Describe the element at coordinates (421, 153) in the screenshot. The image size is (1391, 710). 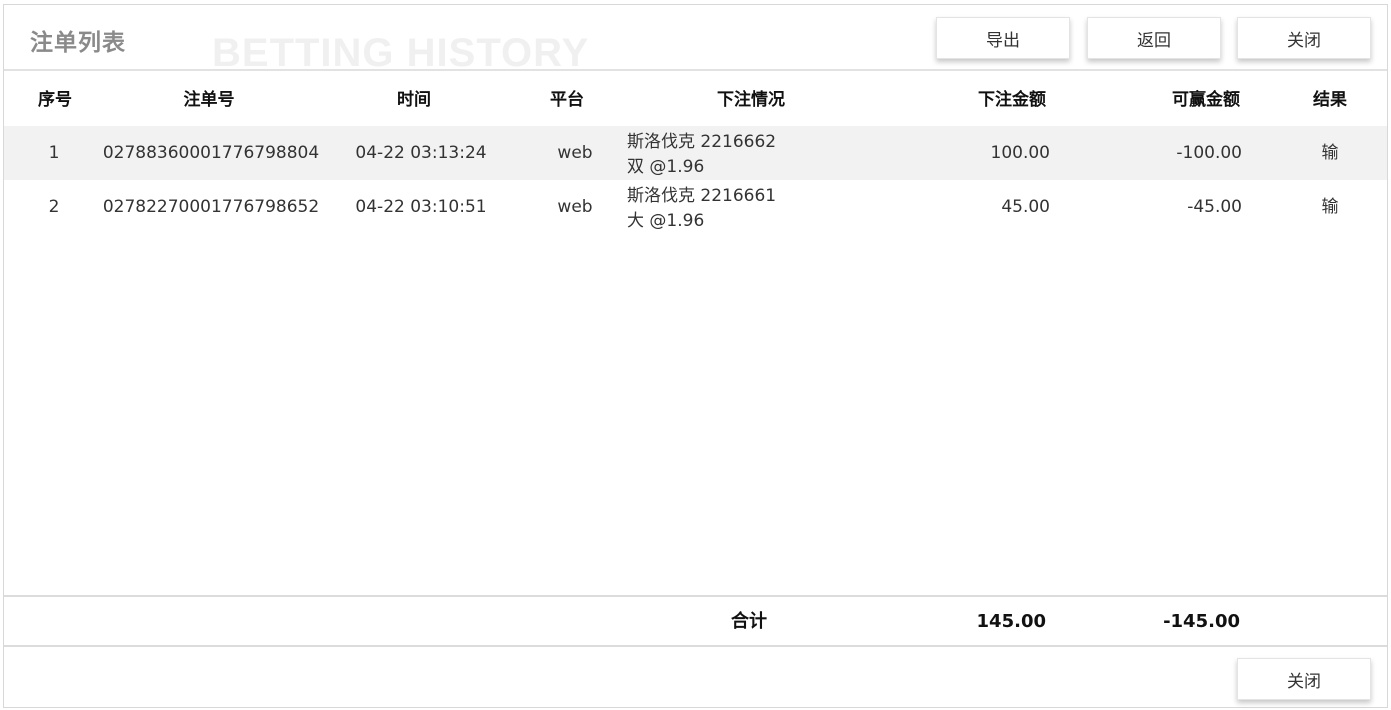
I see `row-time: 04-22 03:13:24` at that location.